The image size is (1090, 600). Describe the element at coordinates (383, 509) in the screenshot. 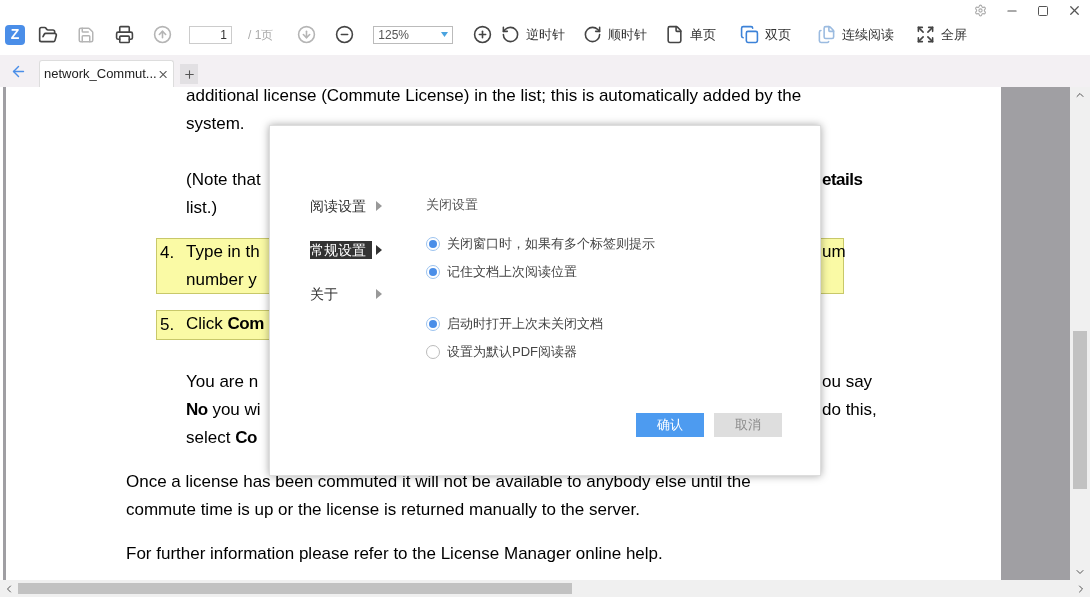

I see `document-text-line: commute time is up or the license is returned manually to the server.` at that location.